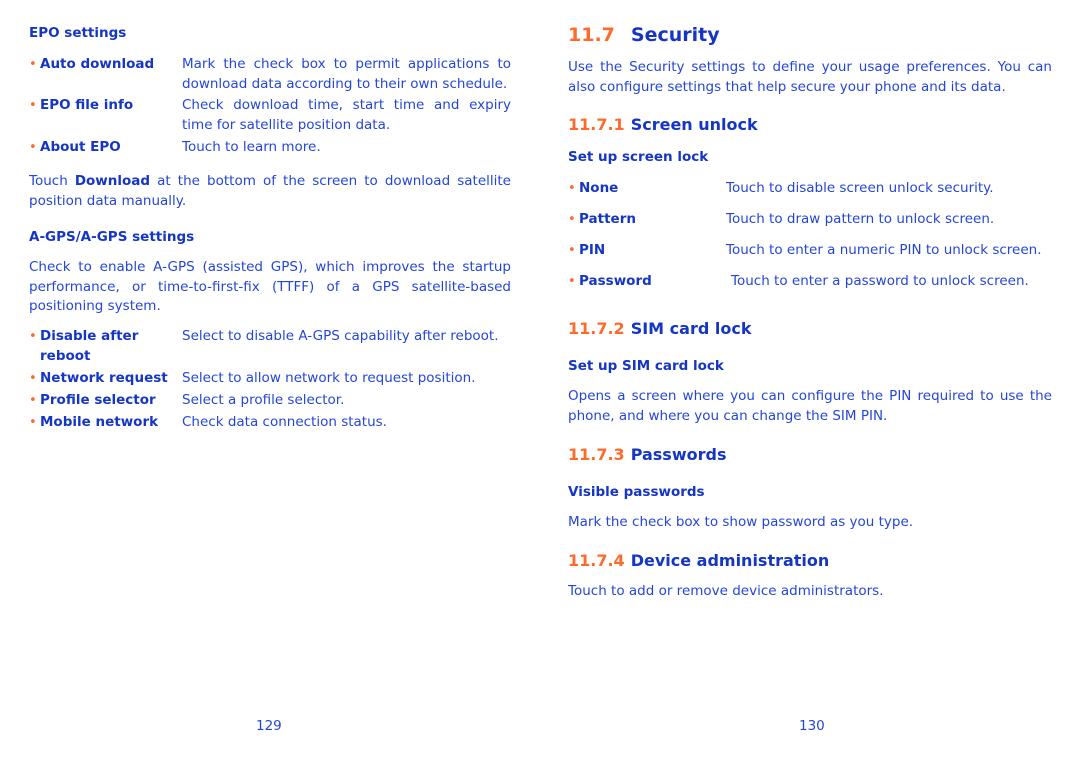  Describe the element at coordinates (638, 157) in the screenshot. I see `screen-lock-subheading: Set up screen lock` at that location.